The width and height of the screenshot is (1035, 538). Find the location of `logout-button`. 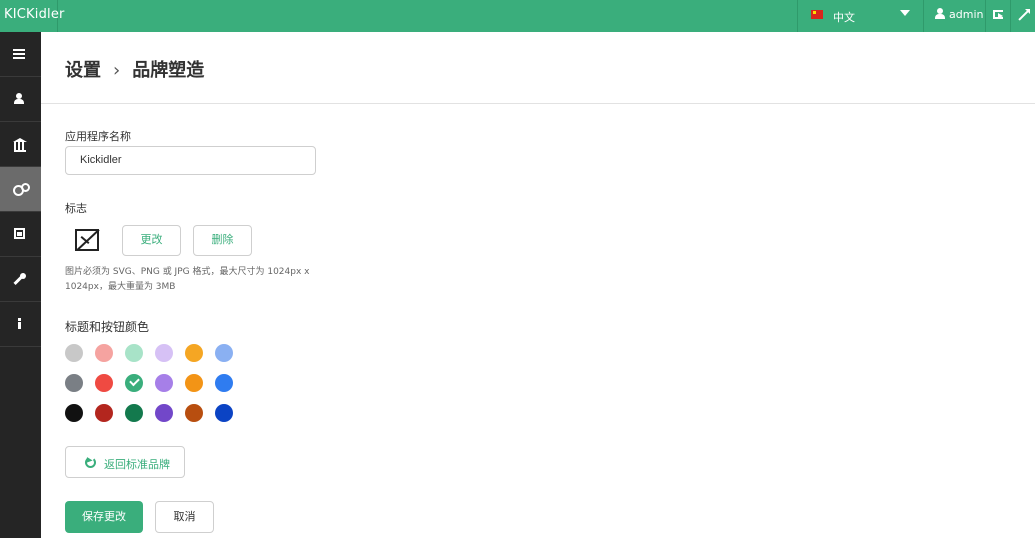

logout-button is located at coordinates (997, 16).